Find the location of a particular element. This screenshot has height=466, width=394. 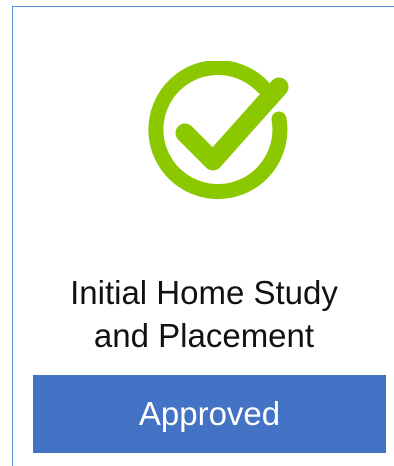

status-badge: Approved is located at coordinates (209, 414).